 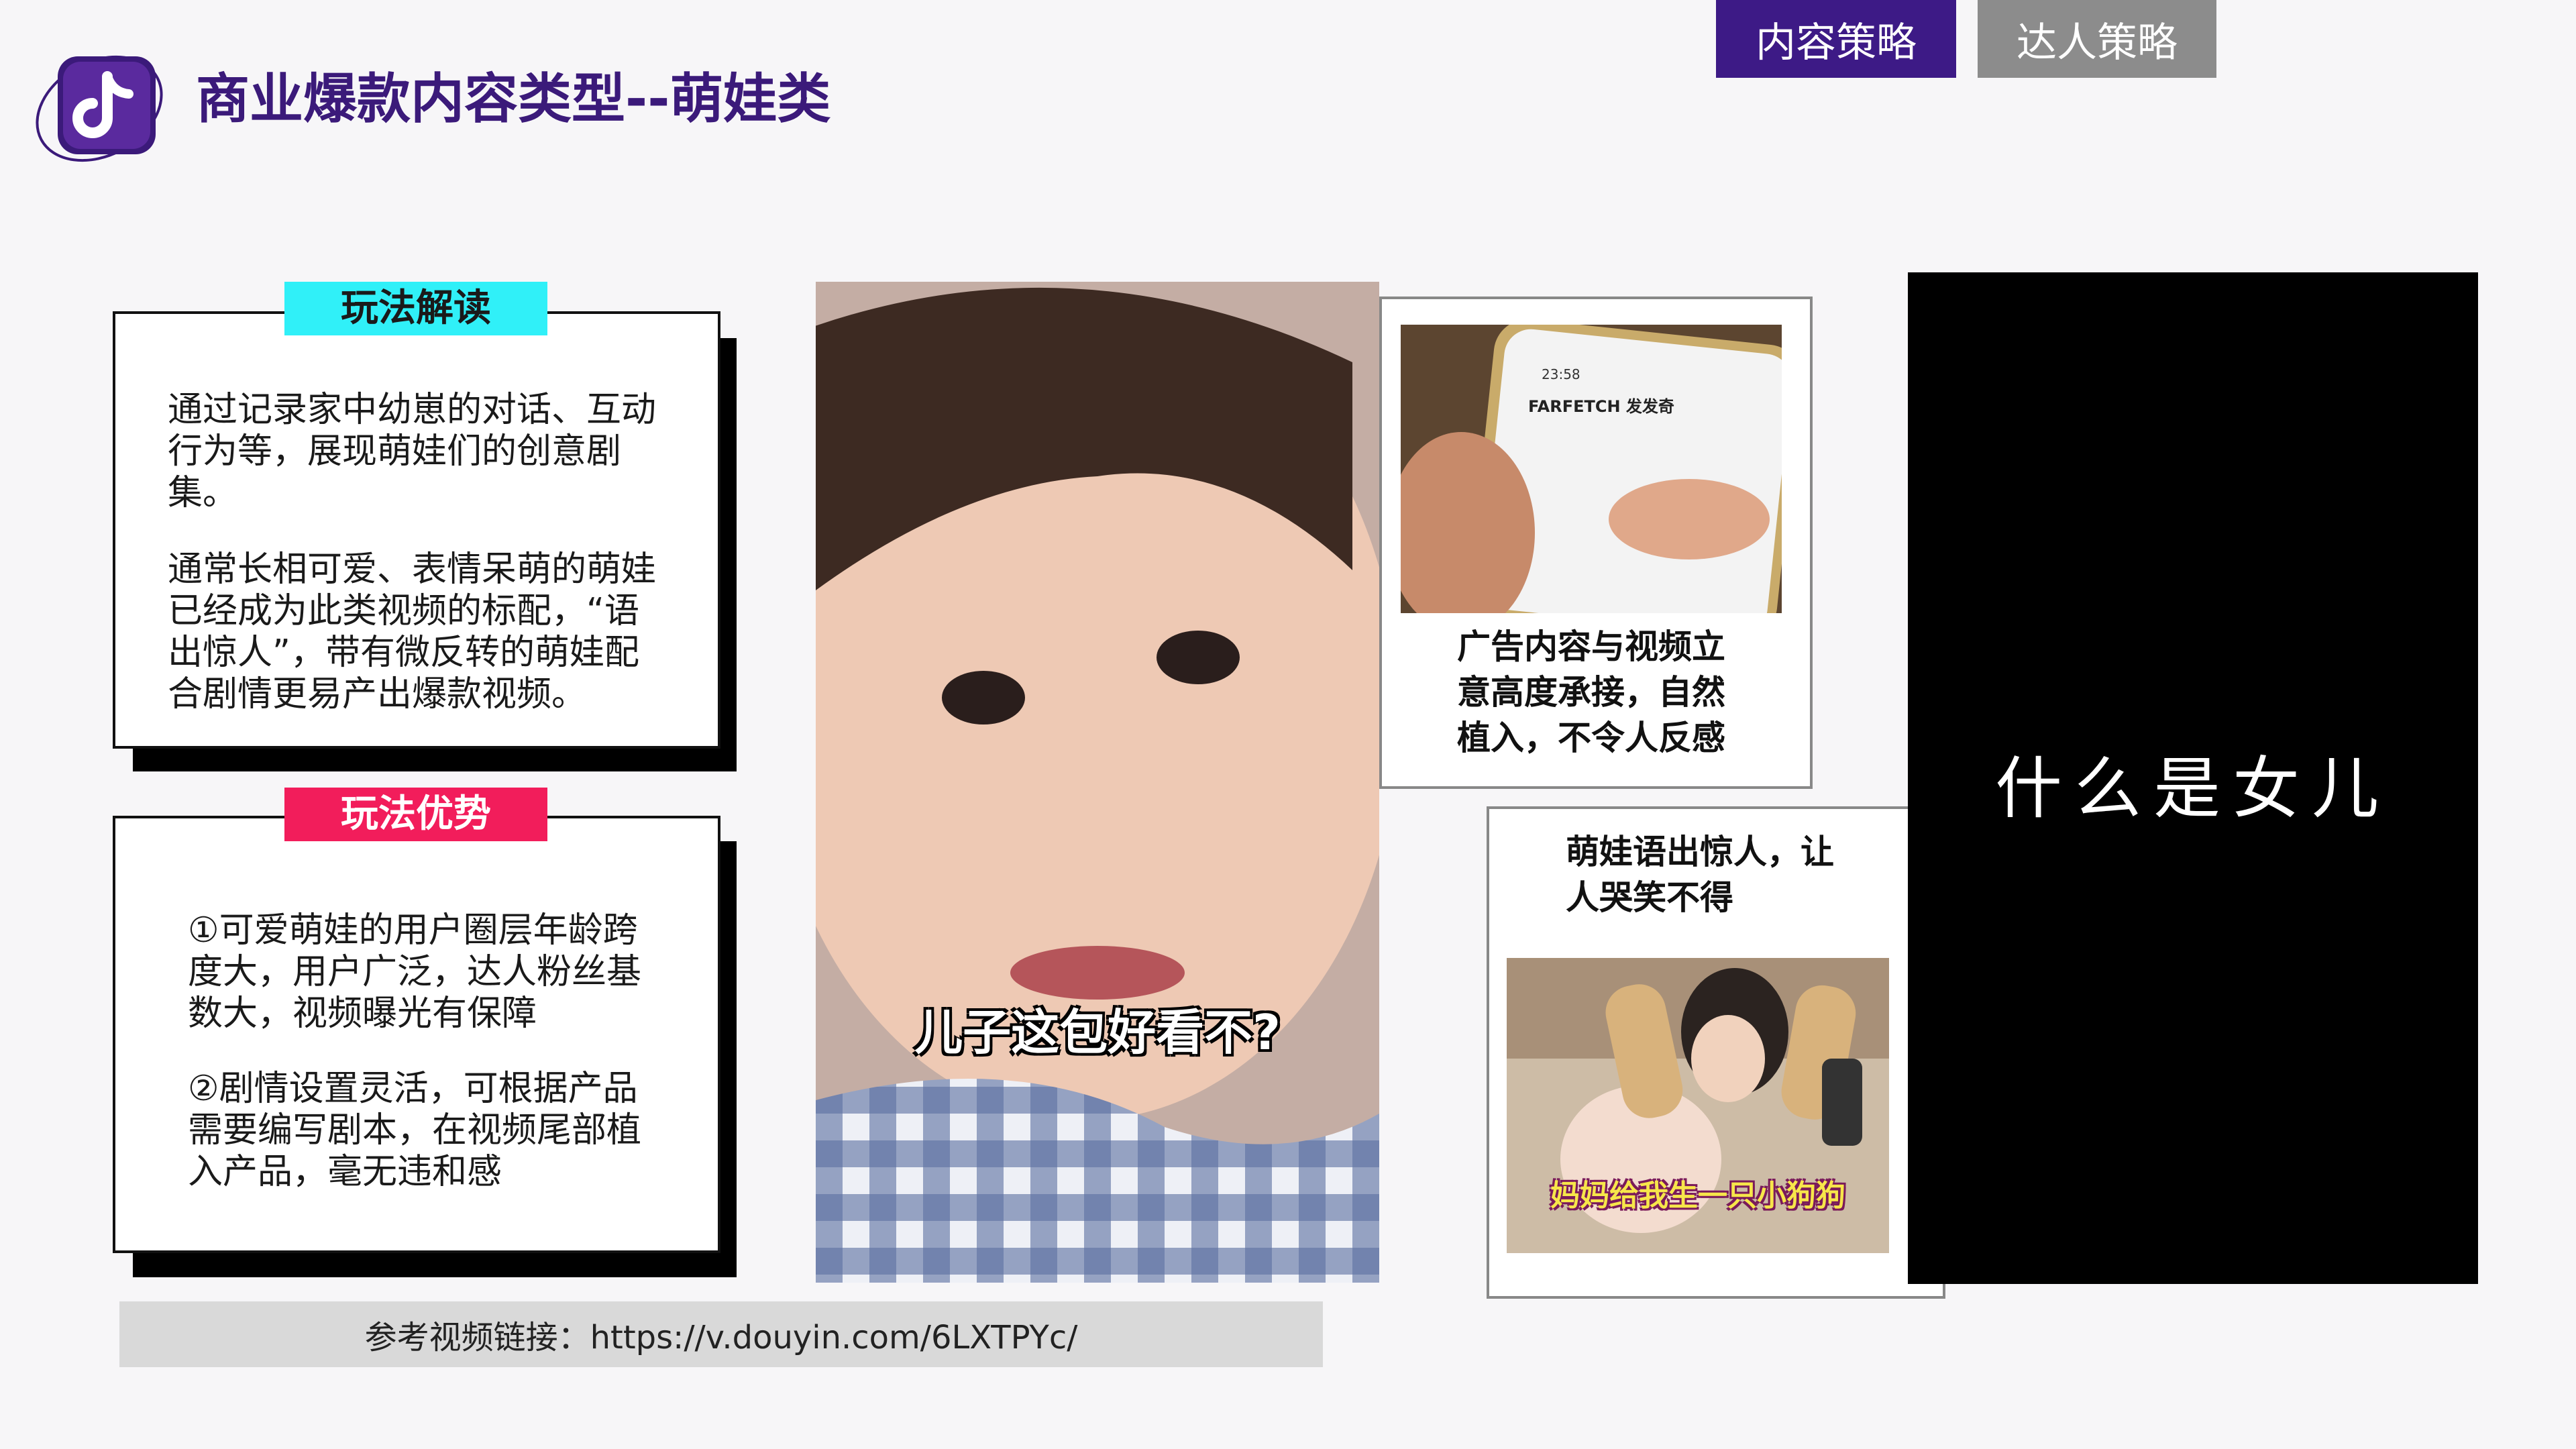 I want to click on kid-note: 萌娃语出惊人，让 人哭笑不得, so click(x=1700, y=875).